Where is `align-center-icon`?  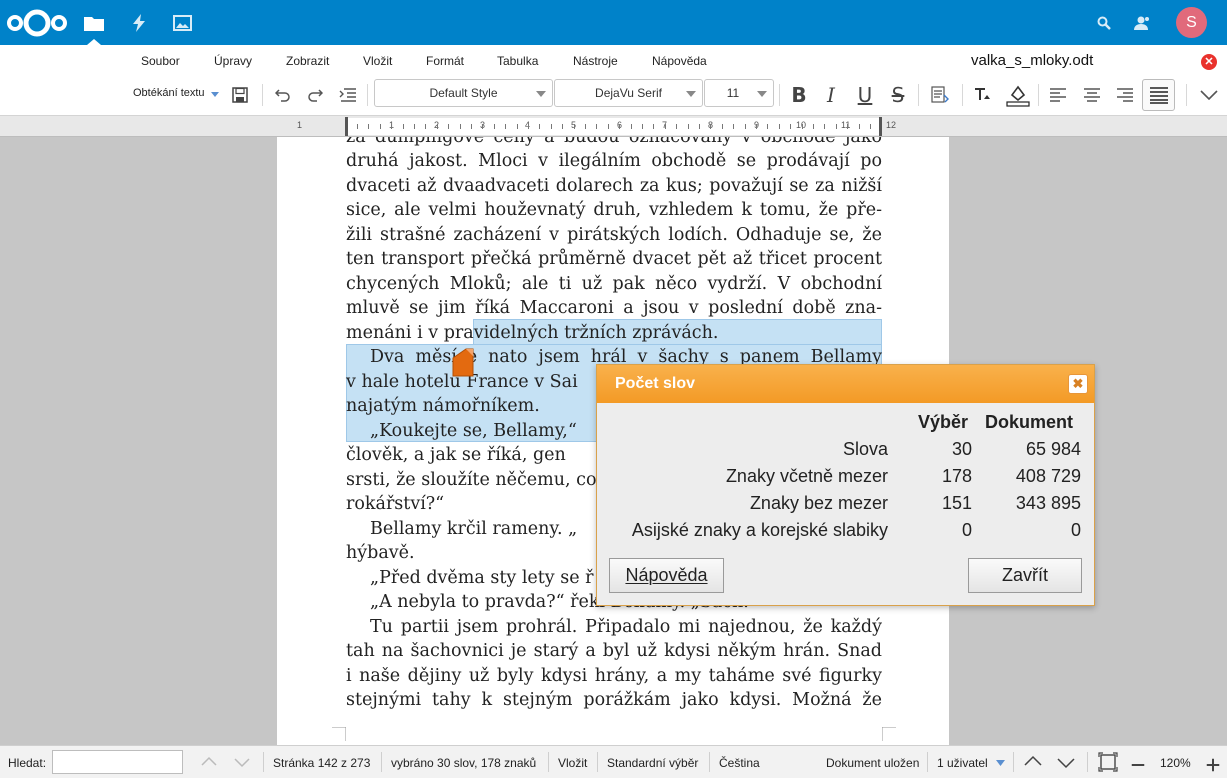
align-center-icon is located at coordinates (1092, 95).